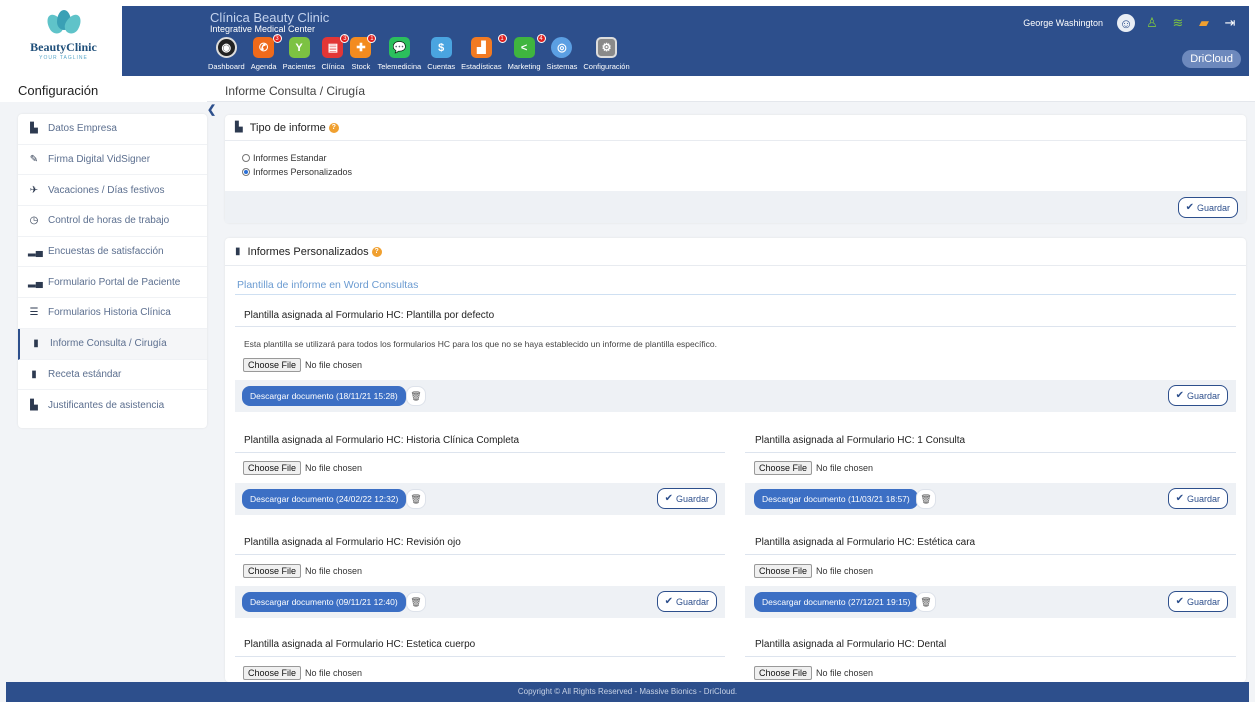 The image size is (1255, 702). Describe the element at coordinates (527, 52) in the screenshot. I see `module-marketing: < 4 Marketing` at that location.